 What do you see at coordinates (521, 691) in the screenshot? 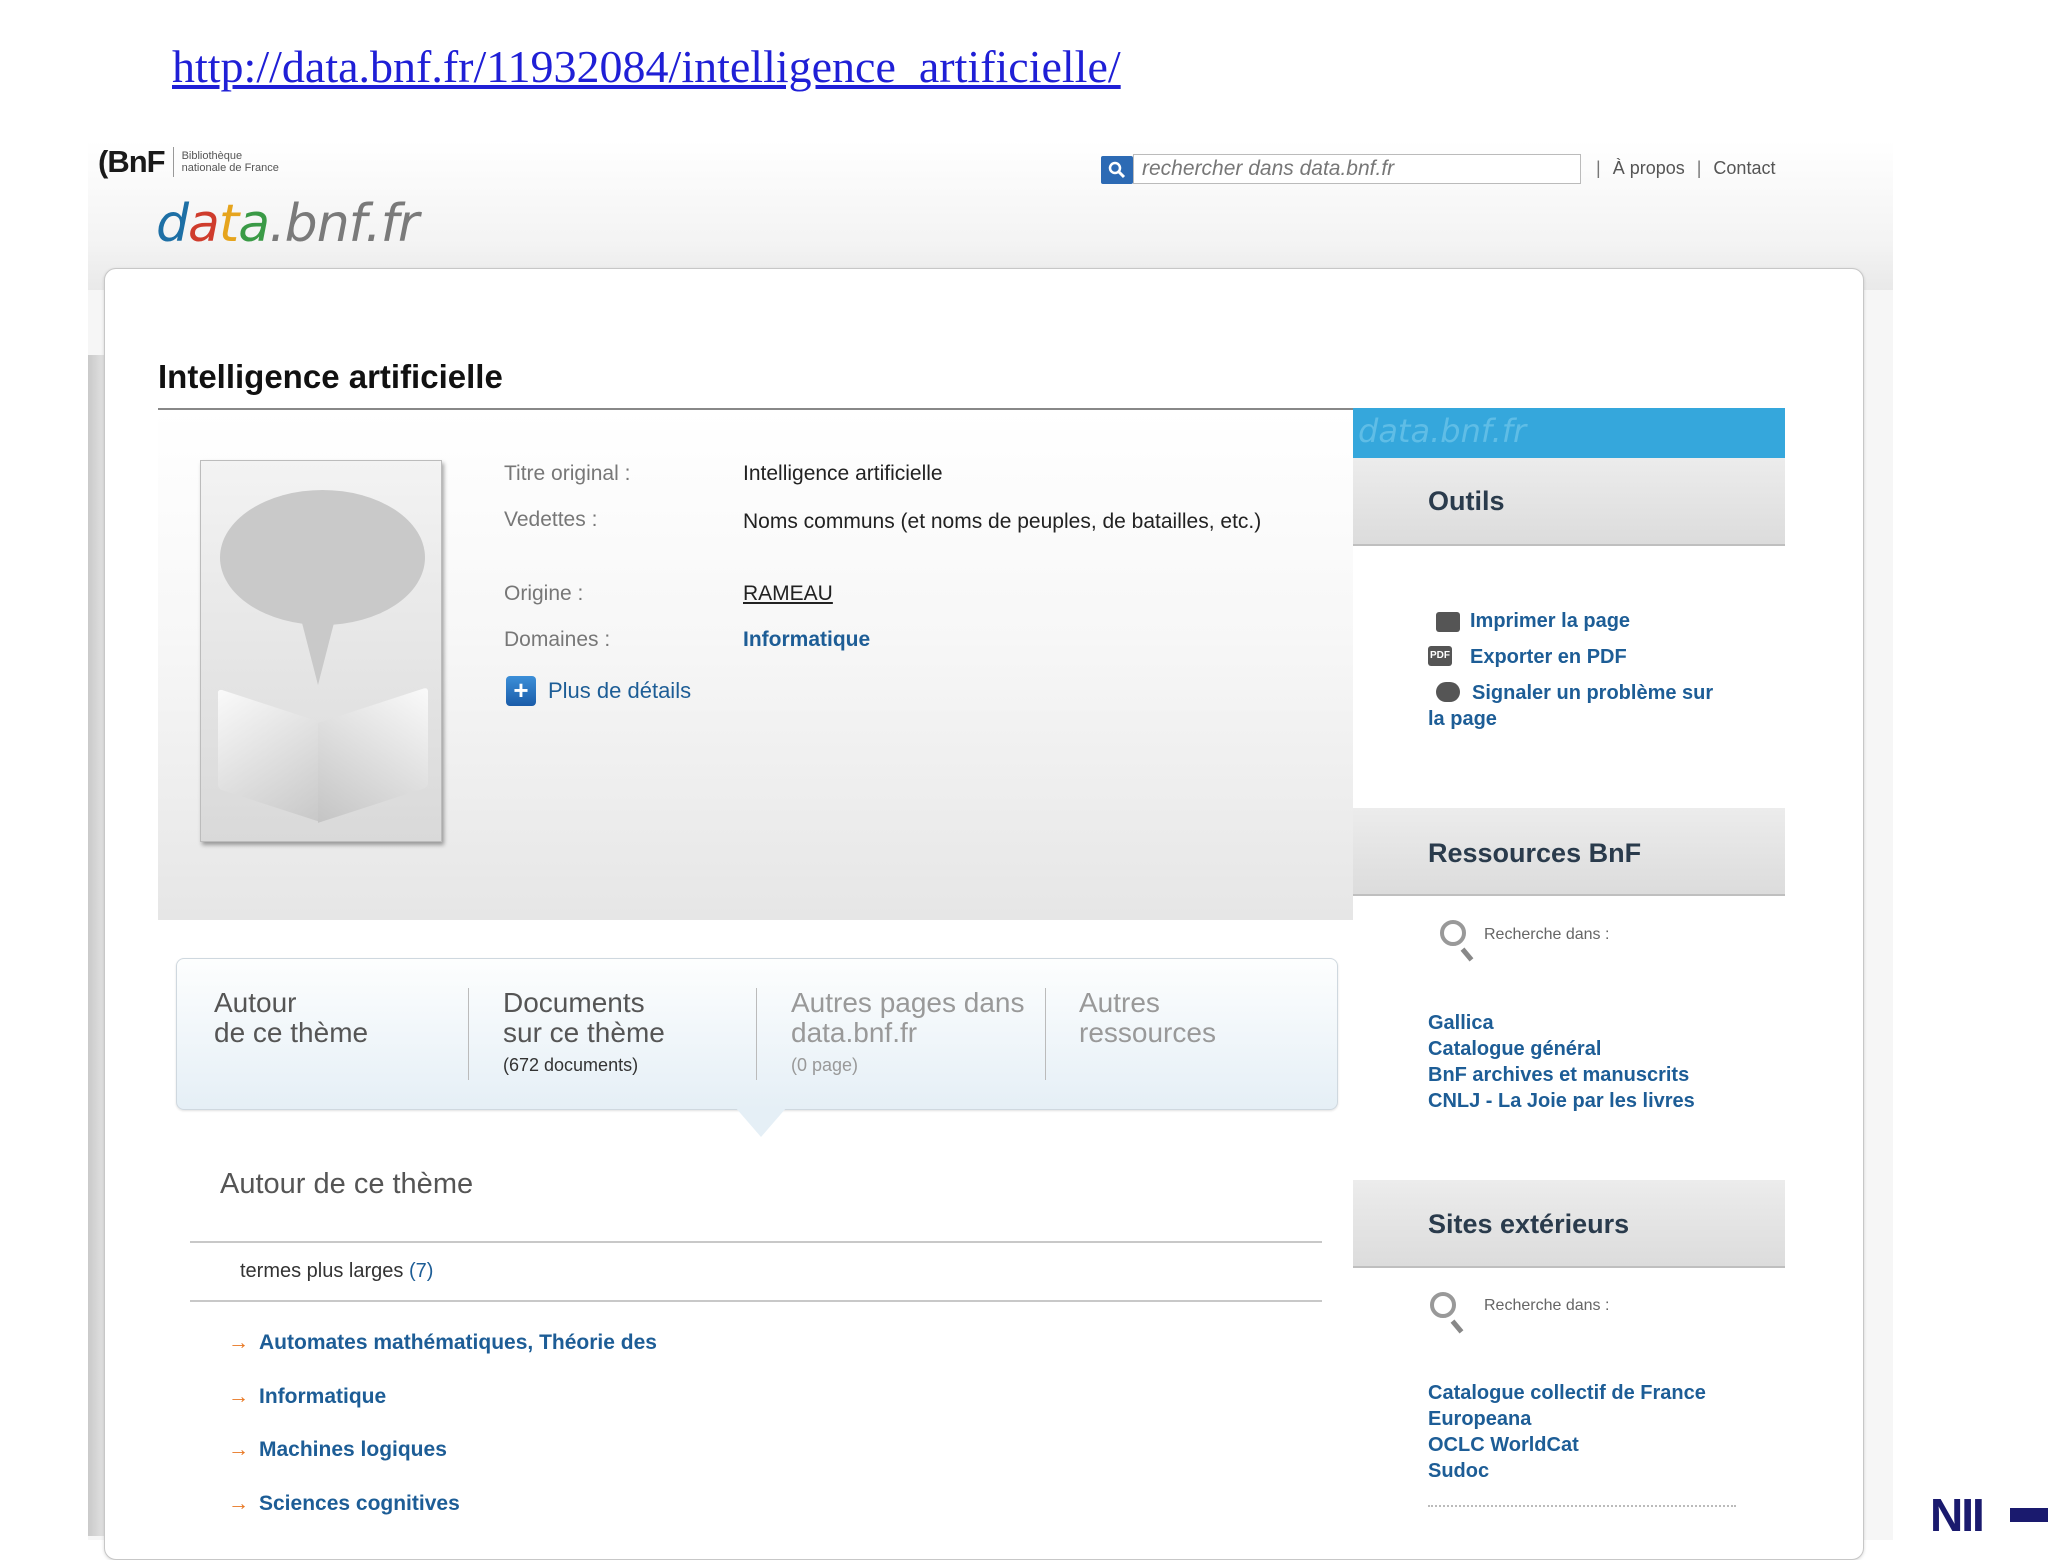
I see `plus-icon: +` at bounding box center [521, 691].